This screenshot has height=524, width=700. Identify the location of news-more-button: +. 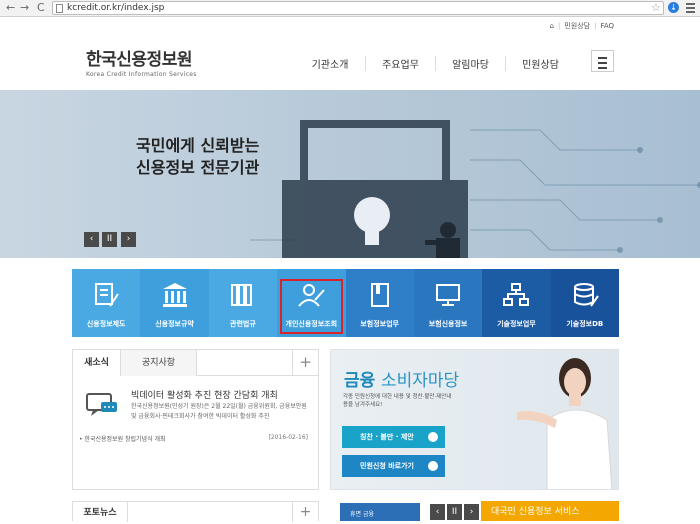
(305, 363).